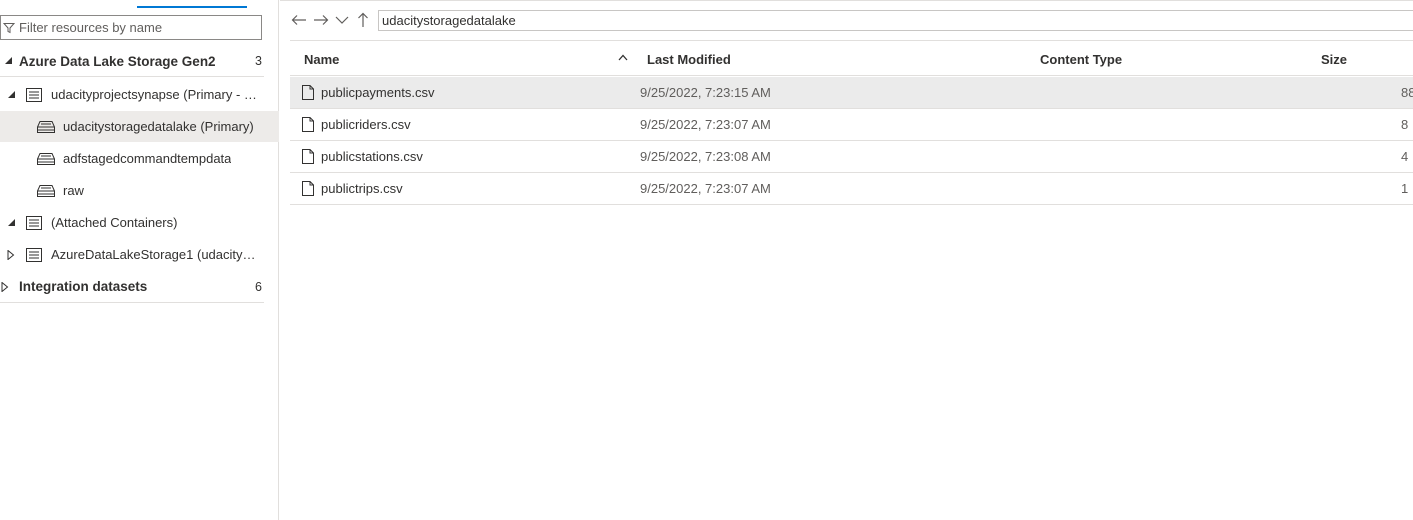 This screenshot has height=520, width=1413. Describe the element at coordinates (258, 286) in the screenshot. I see `section-count: 6` at that location.